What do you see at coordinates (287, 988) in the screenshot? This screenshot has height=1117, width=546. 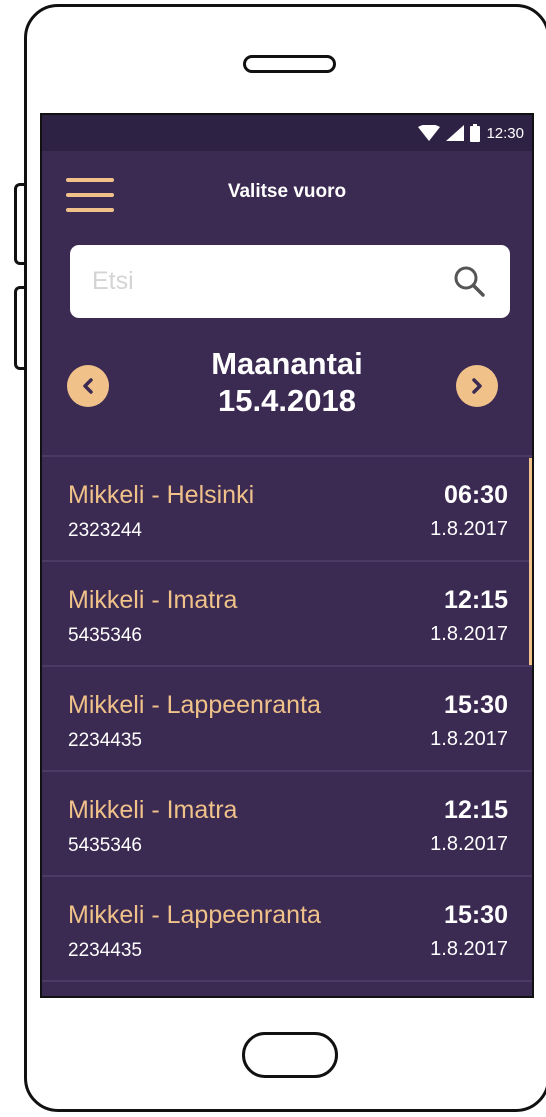 I see `route-list-item` at bounding box center [287, 988].